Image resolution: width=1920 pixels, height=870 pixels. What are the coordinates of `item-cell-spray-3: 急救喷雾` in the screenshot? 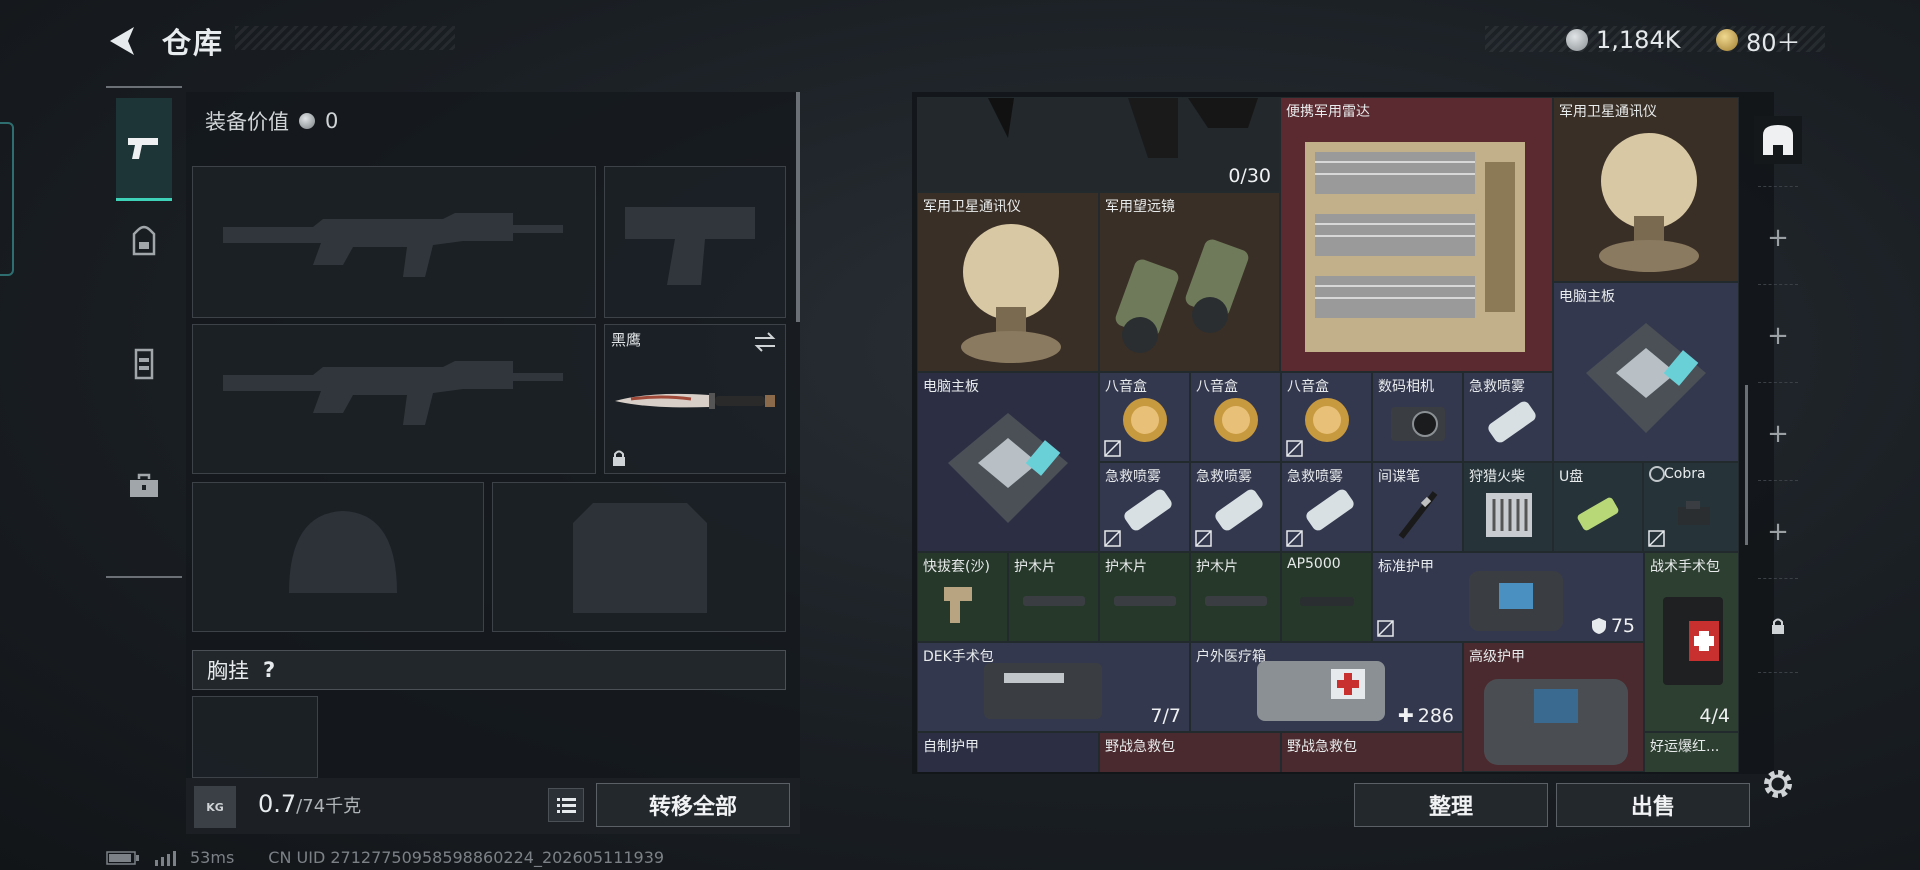 It's located at (1235, 507).